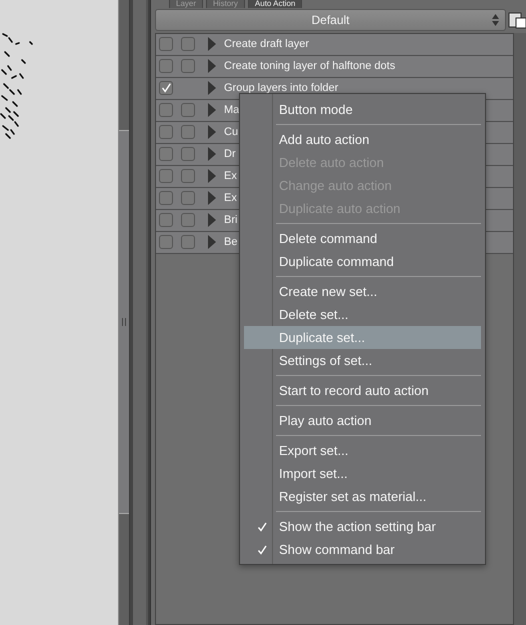 This screenshot has width=526, height=625. I want to click on panel-tab: Auto Action, so click(275, 4).